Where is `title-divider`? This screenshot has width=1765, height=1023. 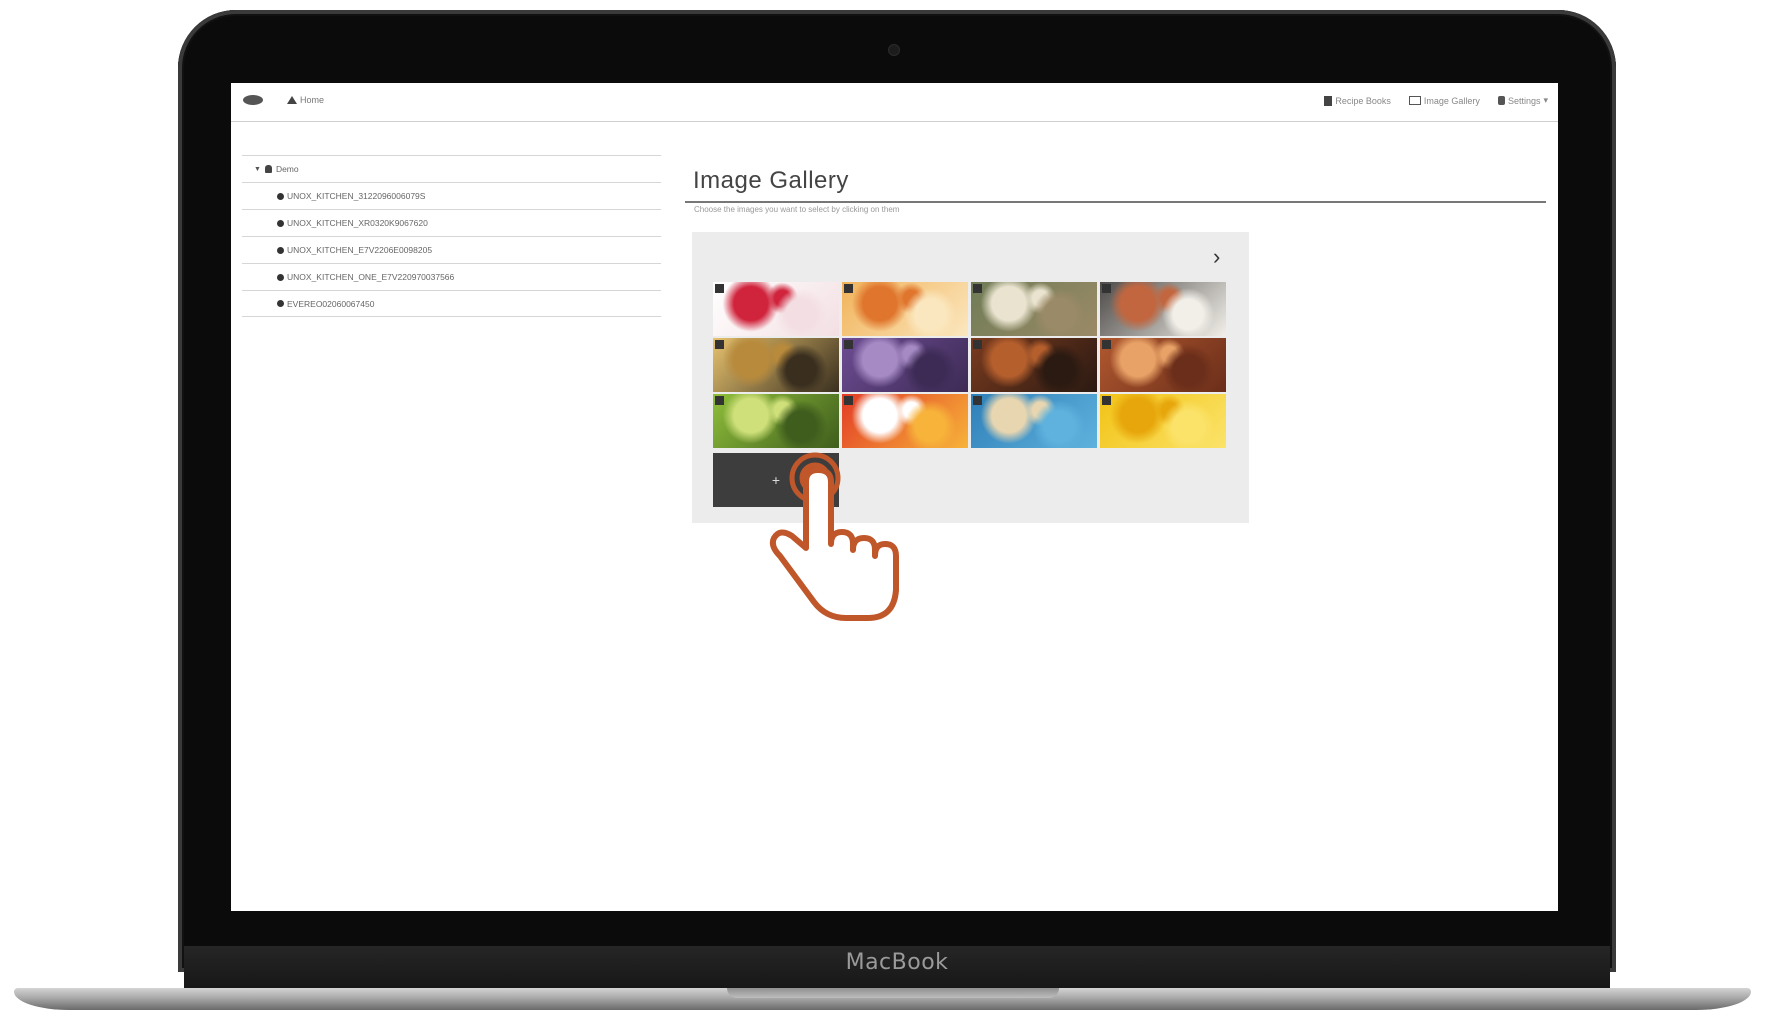 title-divider is located at coordinates (1115, 202).